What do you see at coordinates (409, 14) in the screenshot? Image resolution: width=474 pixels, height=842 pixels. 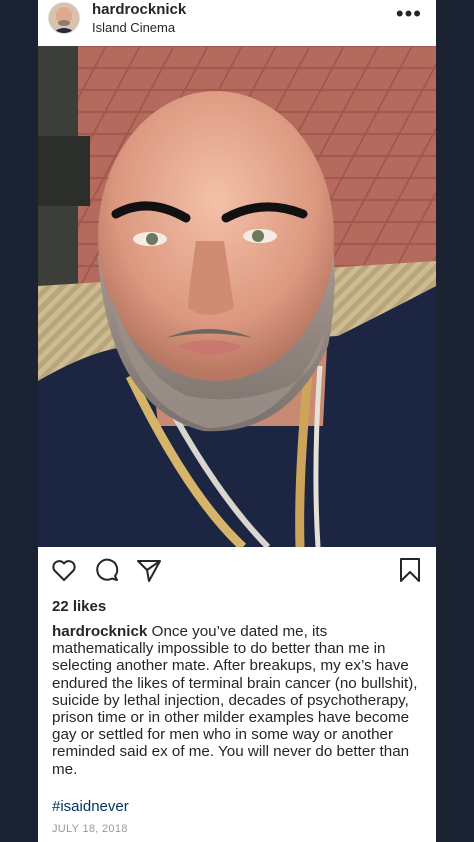 I see `more-horizontal-icon: •••` at bounding box center [409, 14].